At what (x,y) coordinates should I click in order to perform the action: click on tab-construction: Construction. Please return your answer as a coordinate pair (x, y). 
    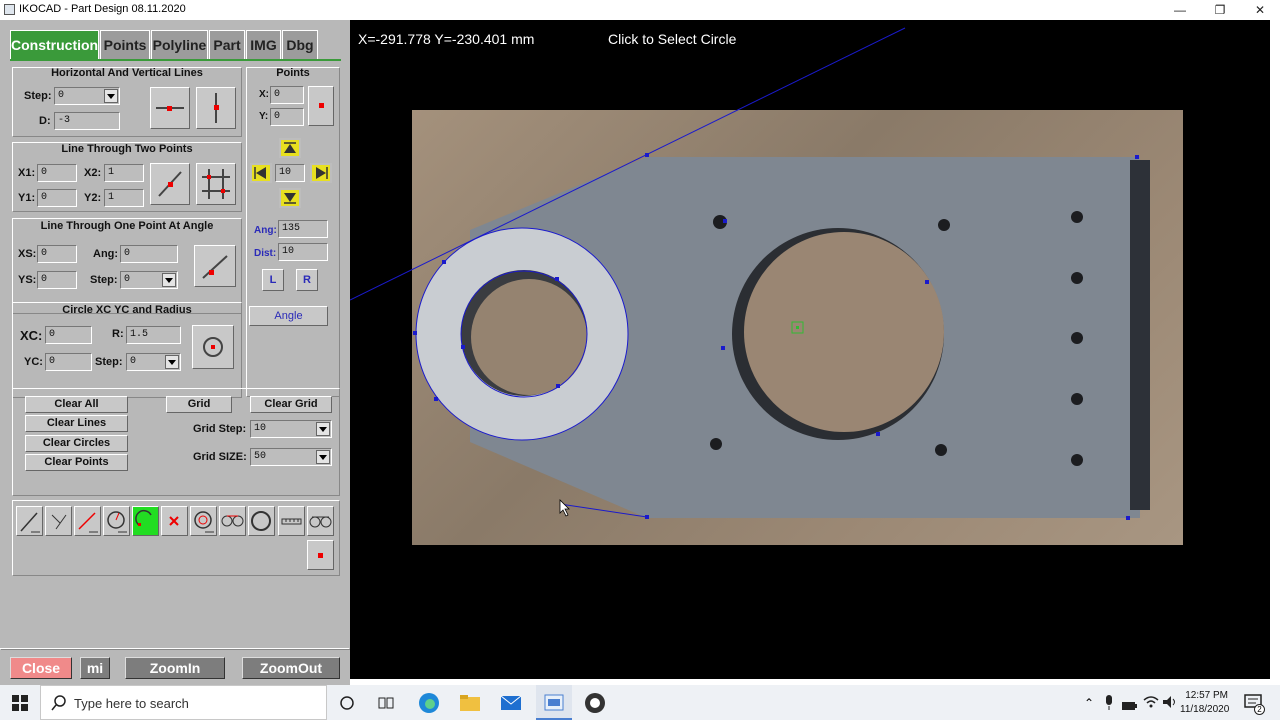
    Looking at the image, I should click on (54, 45).